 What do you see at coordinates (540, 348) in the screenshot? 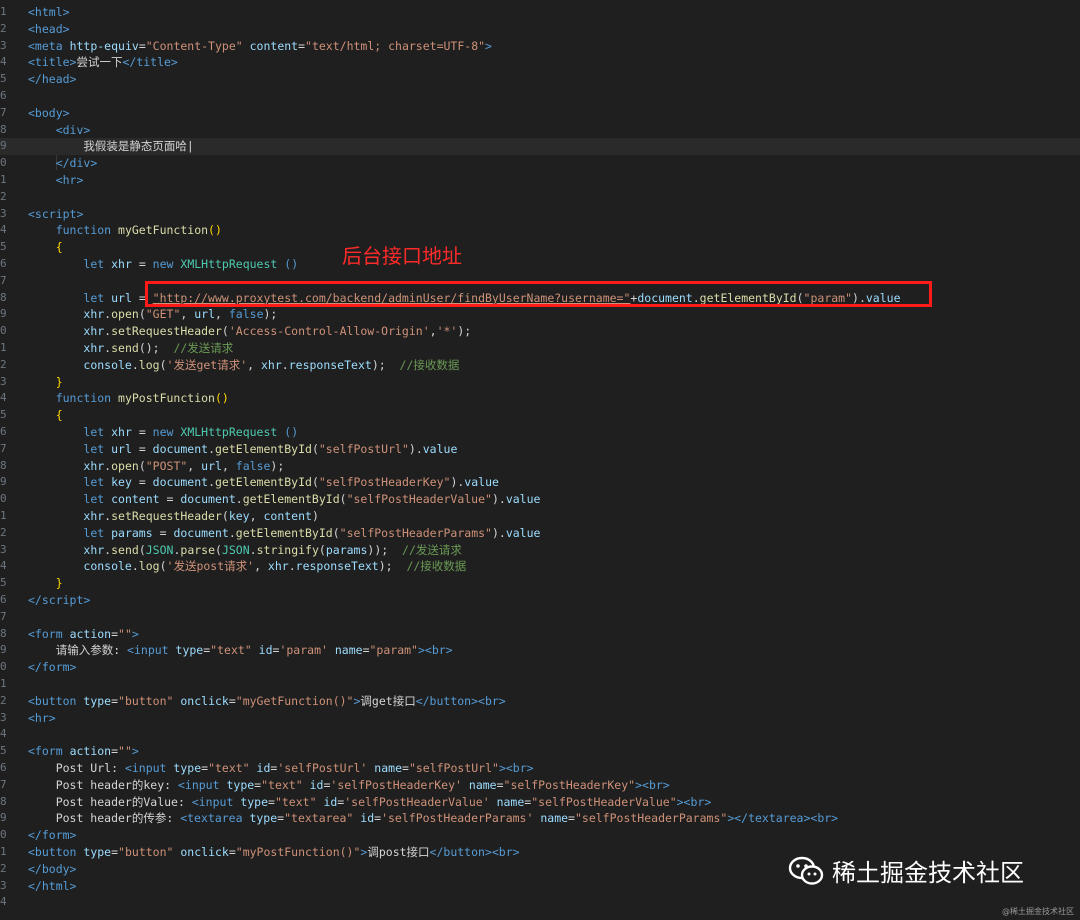
I see `code-line: 1 xhr.send(); //发送请求` at bounding box center [540, 348].